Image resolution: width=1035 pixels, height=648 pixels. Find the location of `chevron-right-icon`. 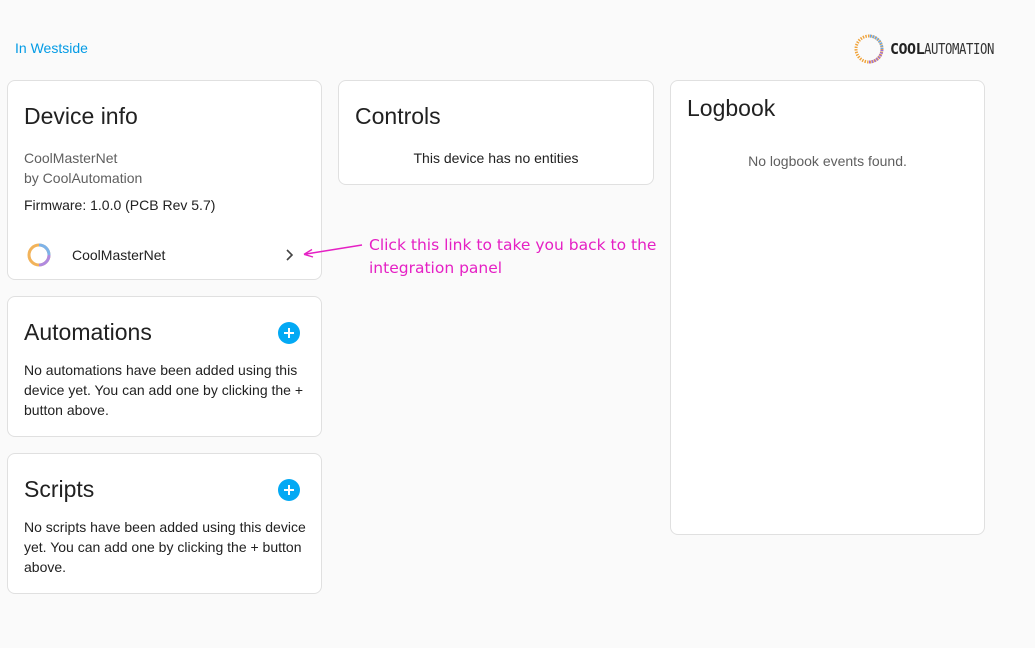

chevron-right-icon is located at coordinates (290, 255).